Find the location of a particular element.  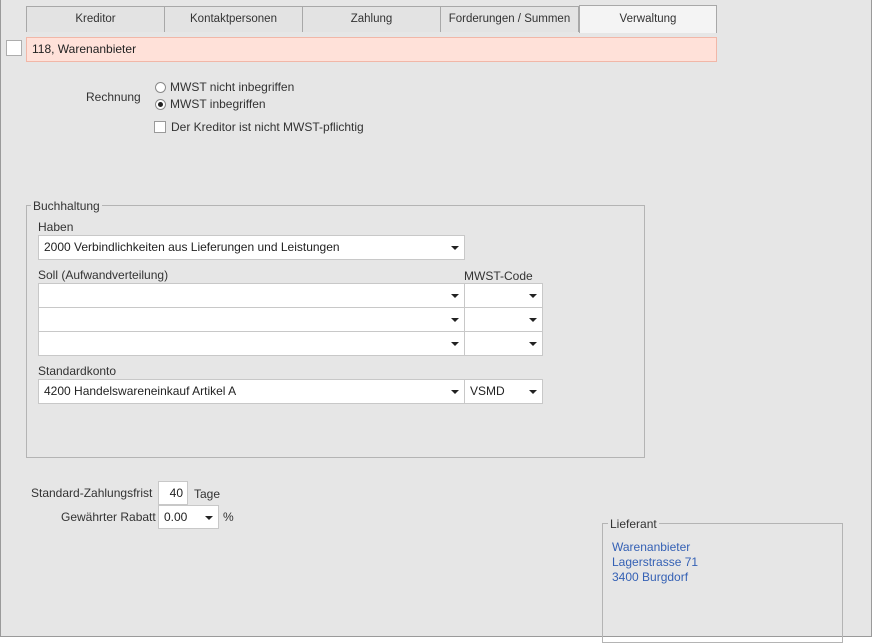

buchhaltung-title: Buchhaltung is located at coordinates (66, 206).